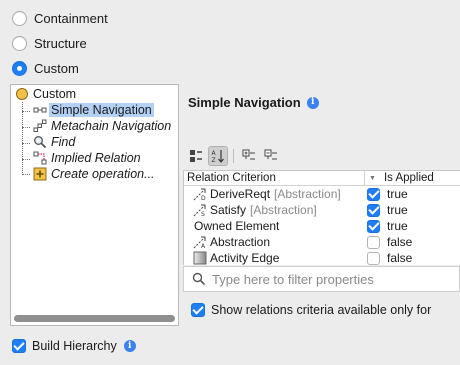 This screenshot has width=460, height=365. I want to click on column-header-applied: ▼ Is Applied, so click(401, 178).